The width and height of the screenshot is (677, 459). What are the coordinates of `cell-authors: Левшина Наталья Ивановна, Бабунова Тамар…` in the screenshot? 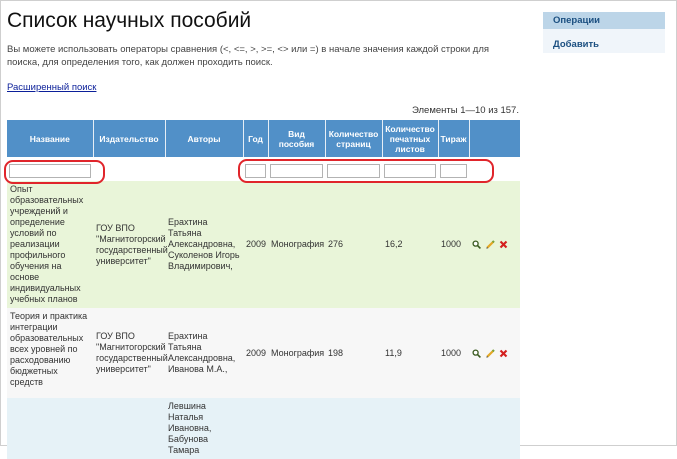 It's located at (204, 428).